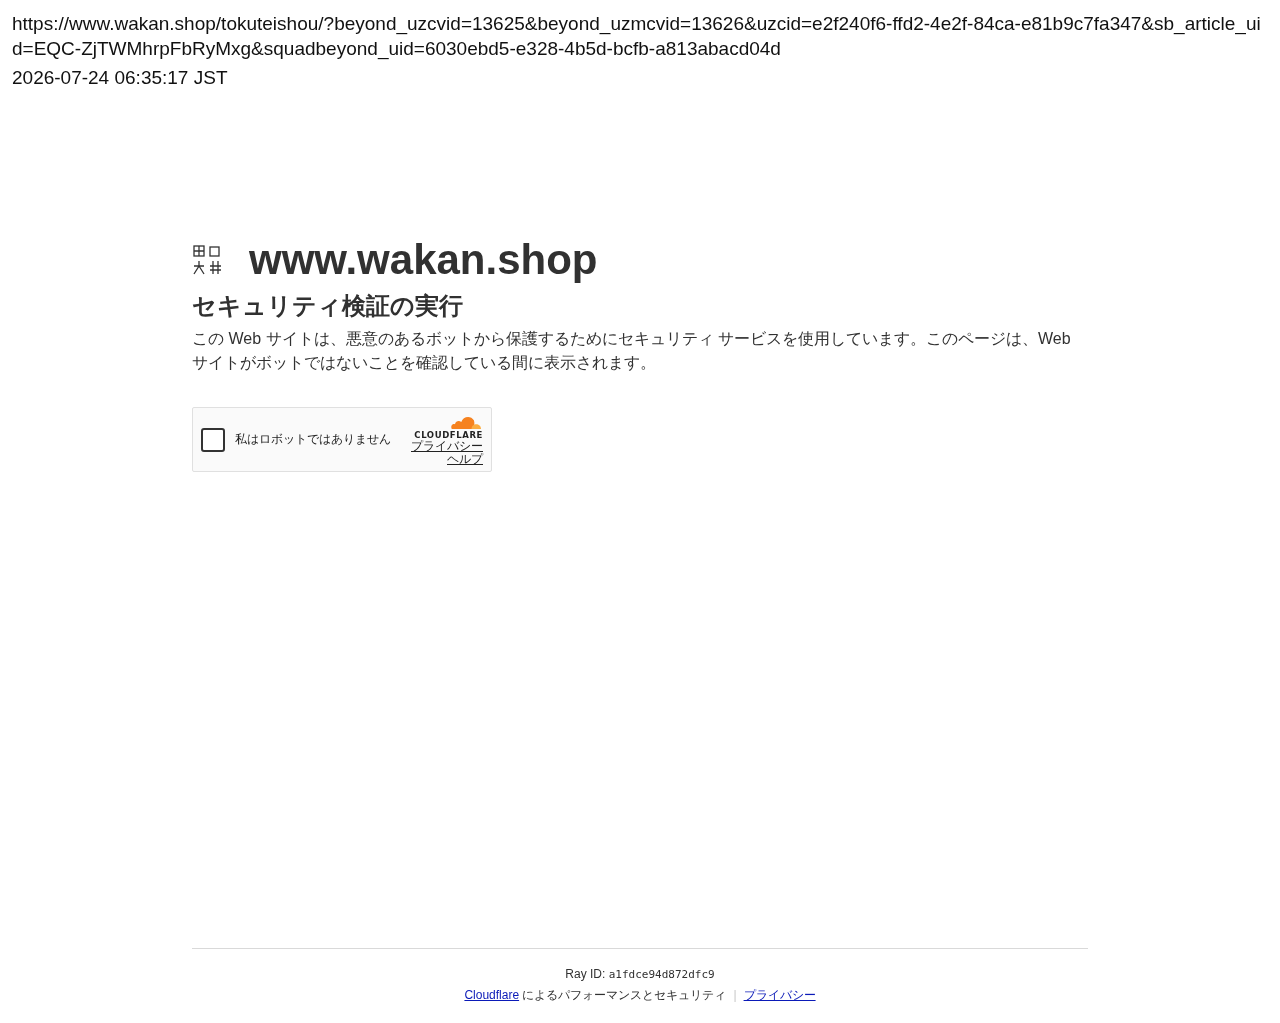  I want to click on capture-timestamp: 2026-07-24 06:35:17 JST, so click(120, 78).